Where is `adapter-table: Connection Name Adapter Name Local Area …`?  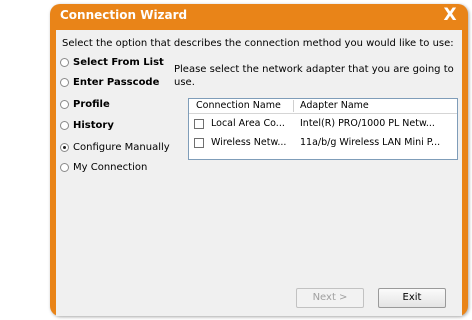
adapter-table: Connection Name Adapter Name Local Area … is located at coordinates (323, 129).